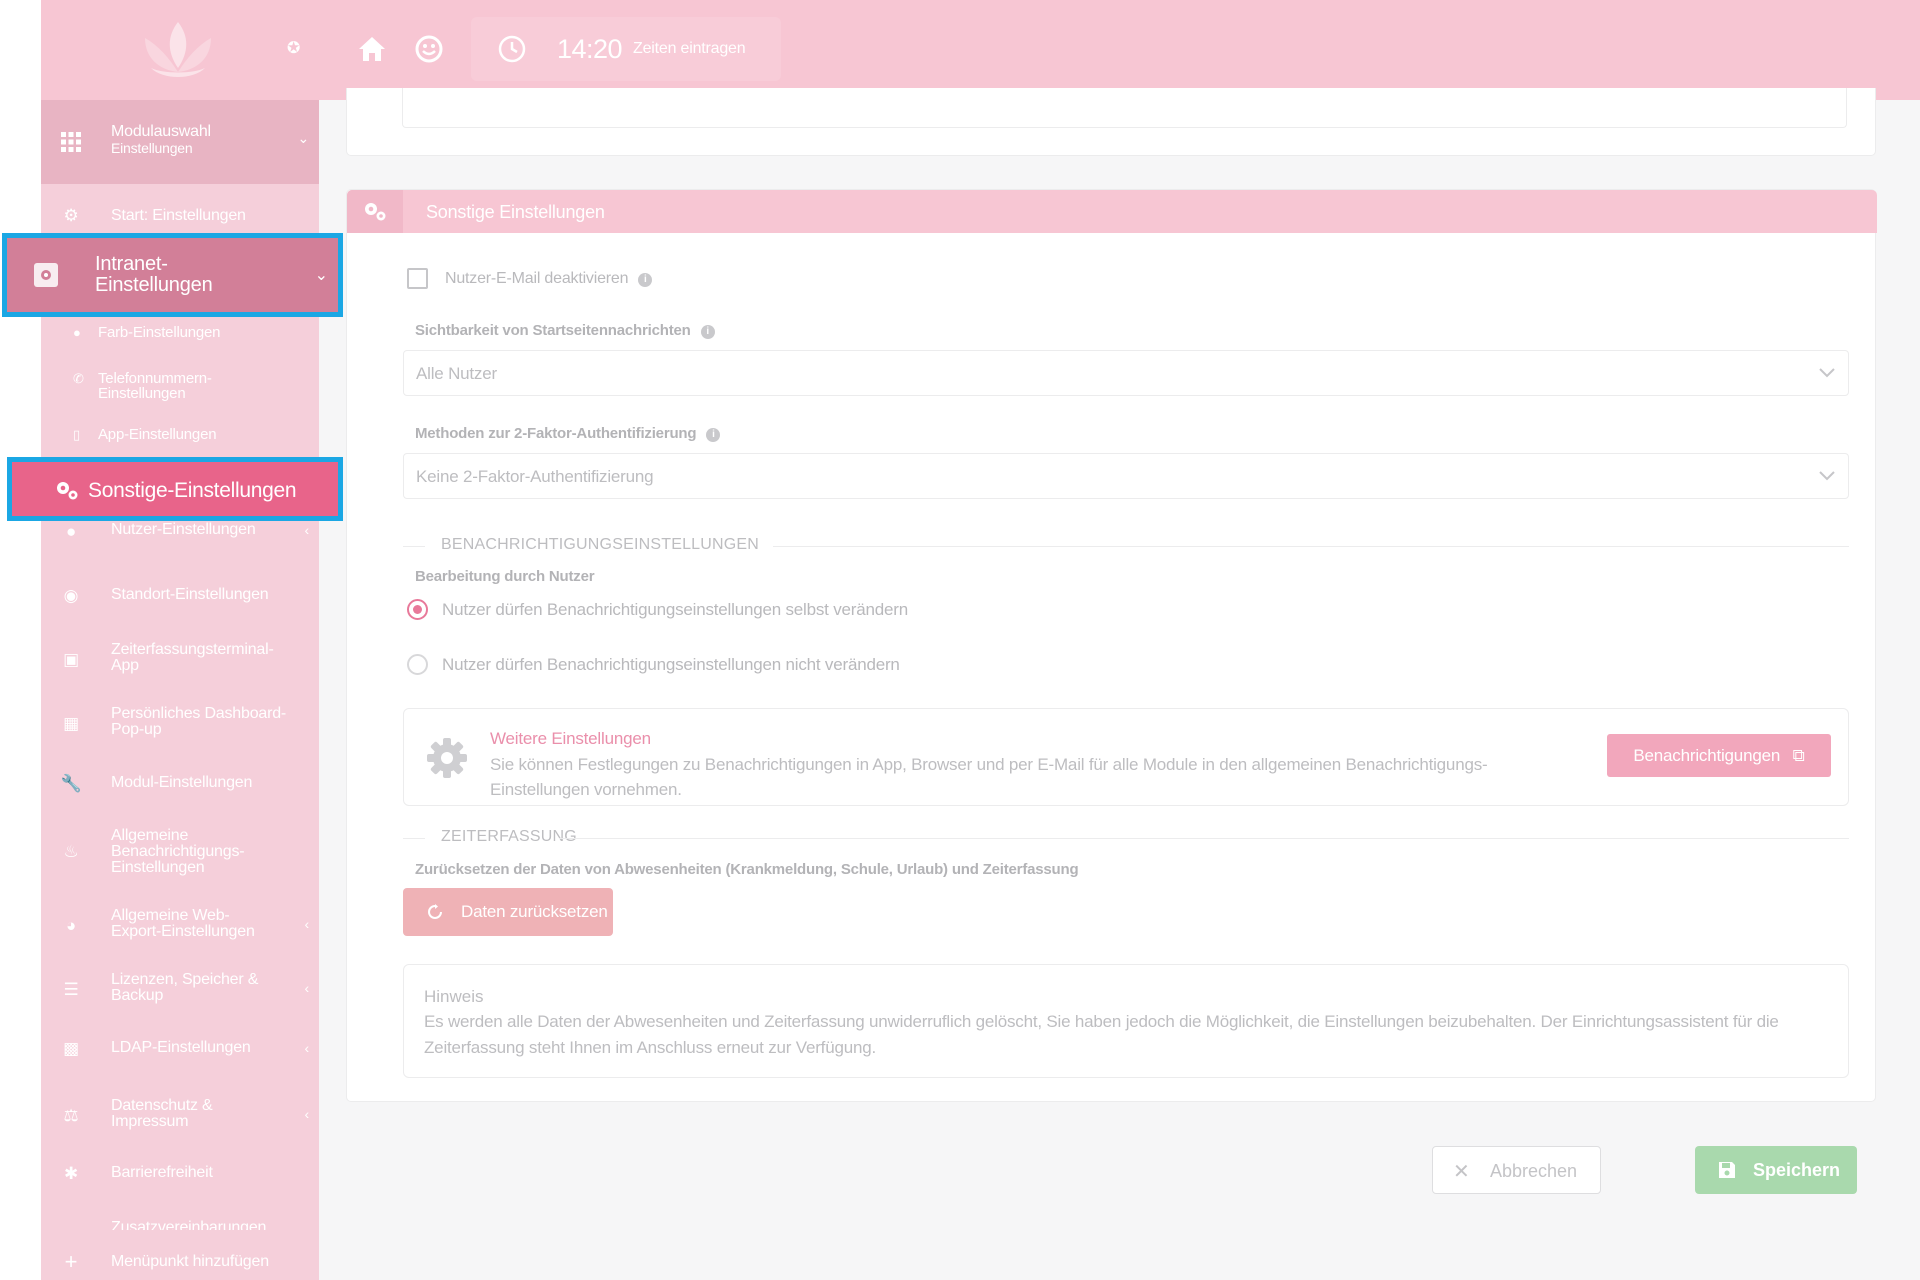 The image size is (1920, 1280). I want to click on radio-allow-change, so click(417, 609).